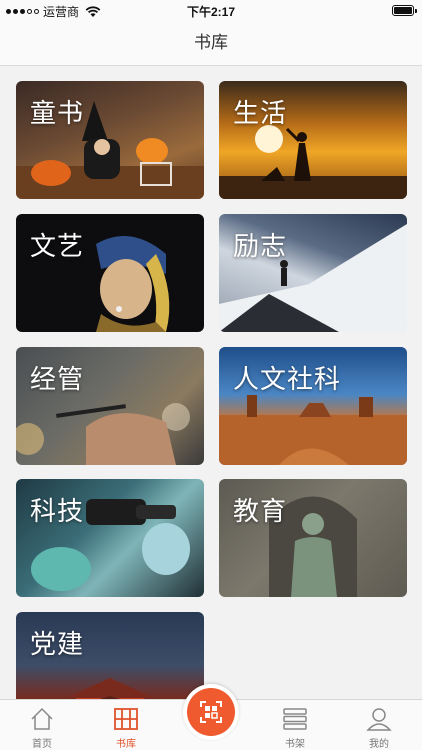 This screenshot has width=422, height=750. I want to click on page-title: 书库, so click(211, 42).